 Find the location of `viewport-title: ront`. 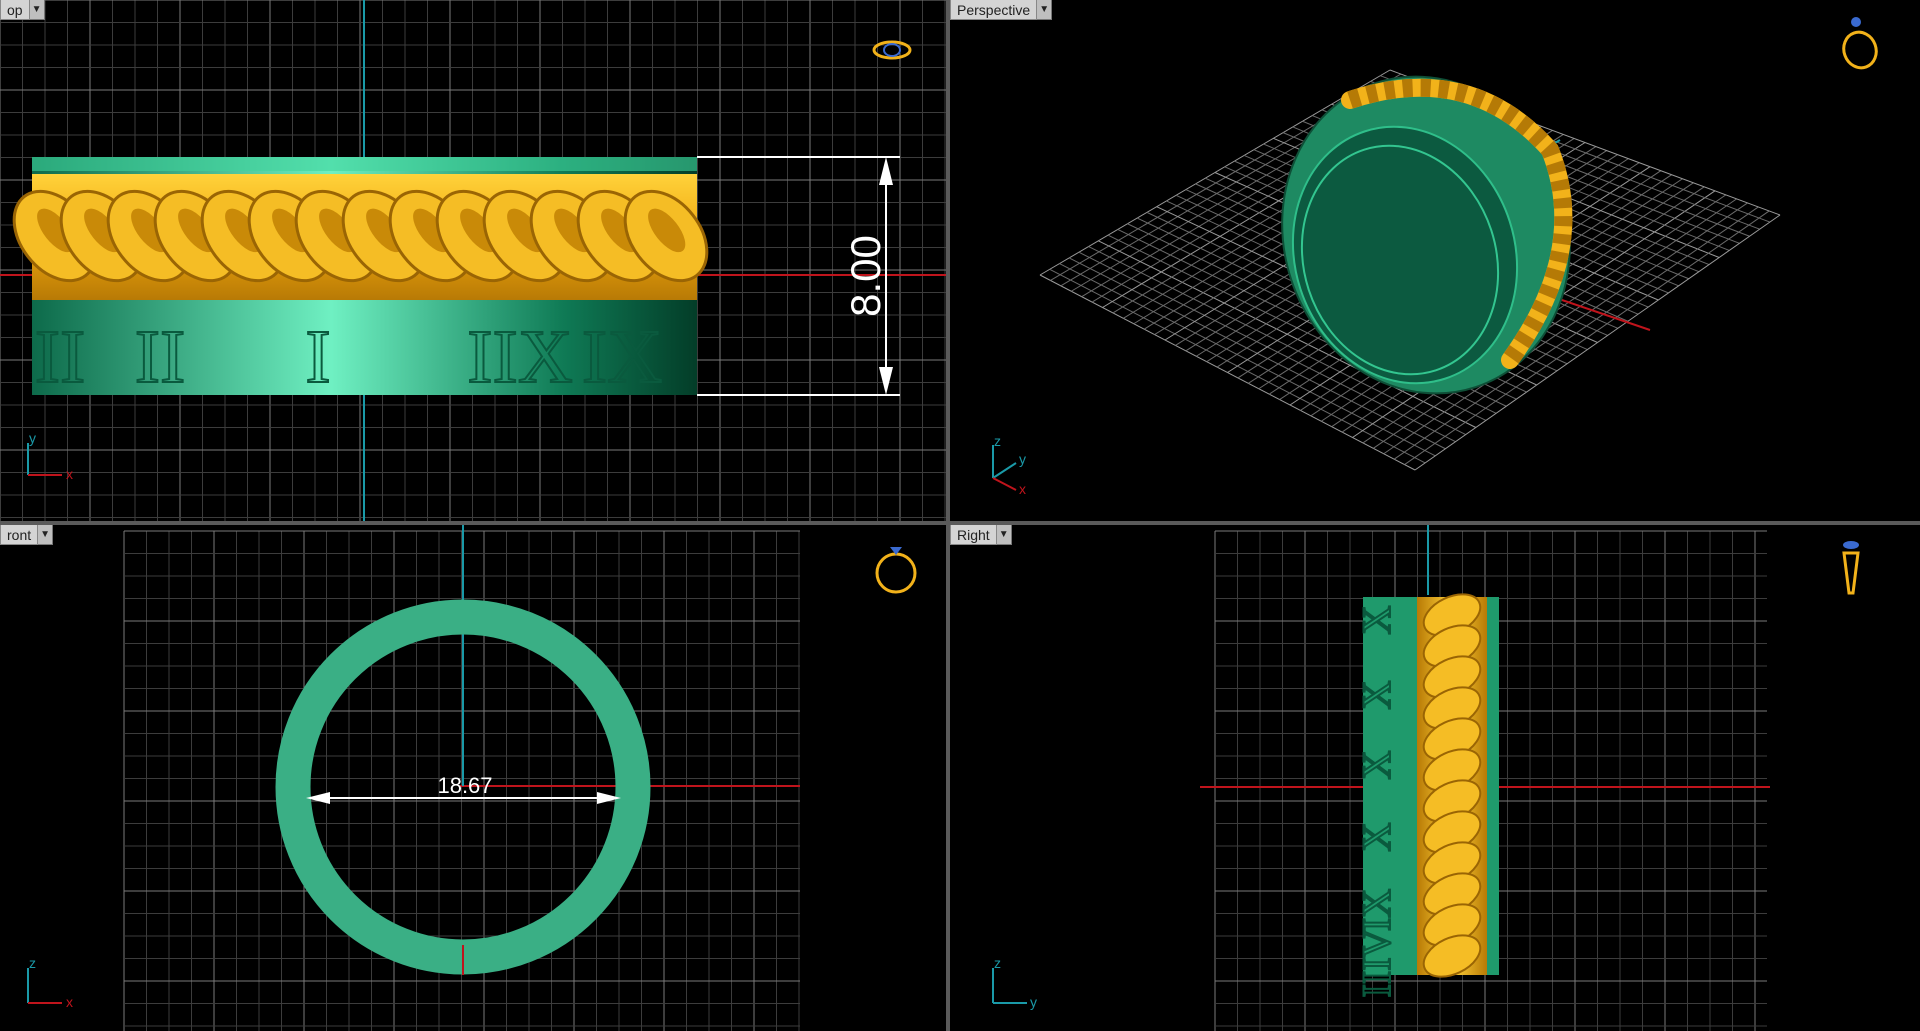

viewport-title: ront is located at coordinates (19, 535).